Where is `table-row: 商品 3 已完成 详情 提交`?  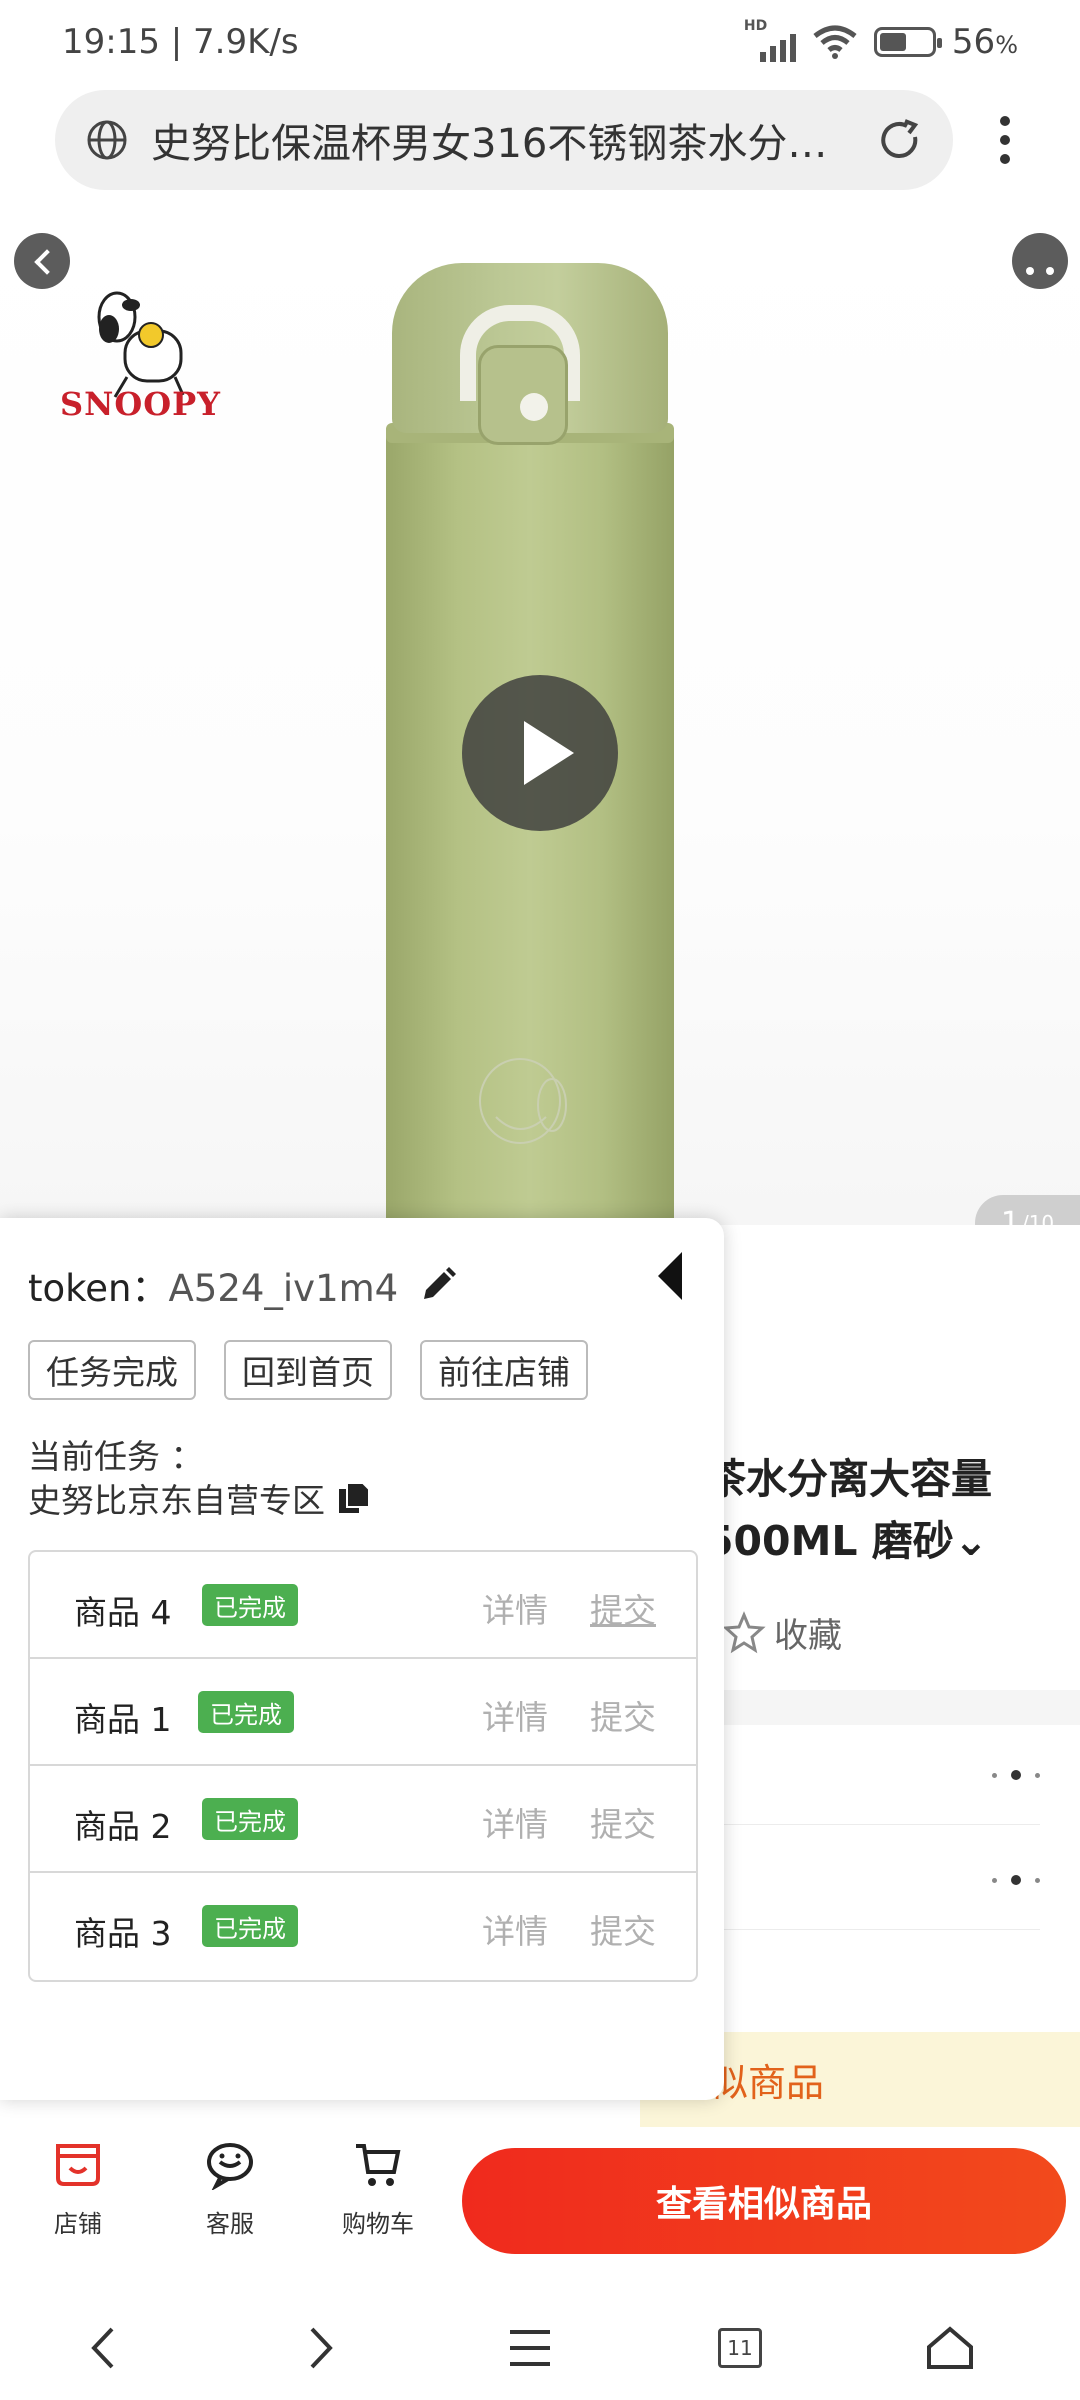 table-row: 商品 3 已完成 详情 提交 is located at coordinates (363, 1926).